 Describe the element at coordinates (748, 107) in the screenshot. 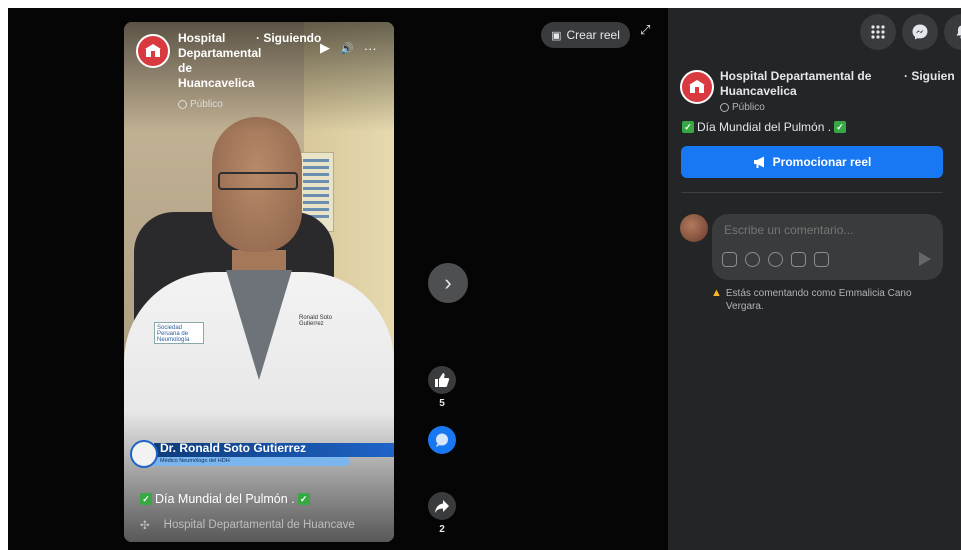

I see `panel-privacy-label: Público` at that location.